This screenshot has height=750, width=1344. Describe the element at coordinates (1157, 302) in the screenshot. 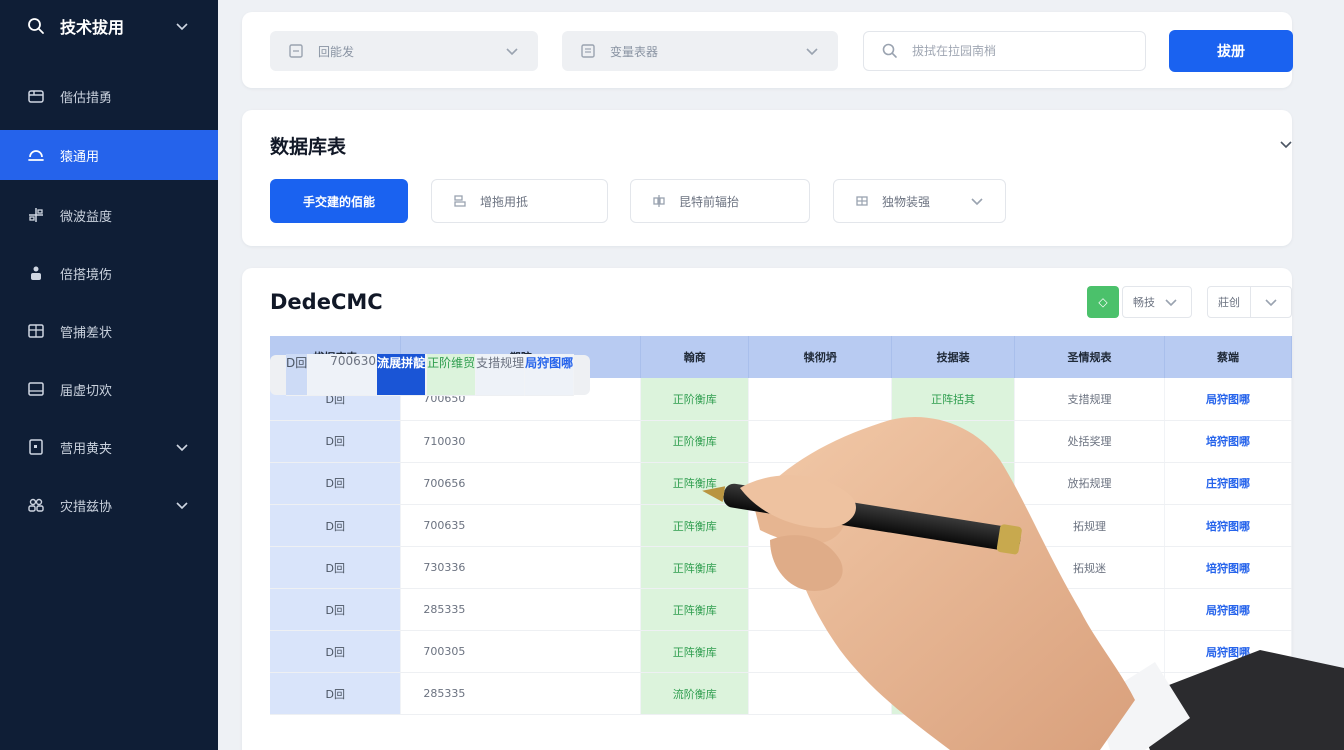

I see `toolbar-select-1: 畅技` at that location.